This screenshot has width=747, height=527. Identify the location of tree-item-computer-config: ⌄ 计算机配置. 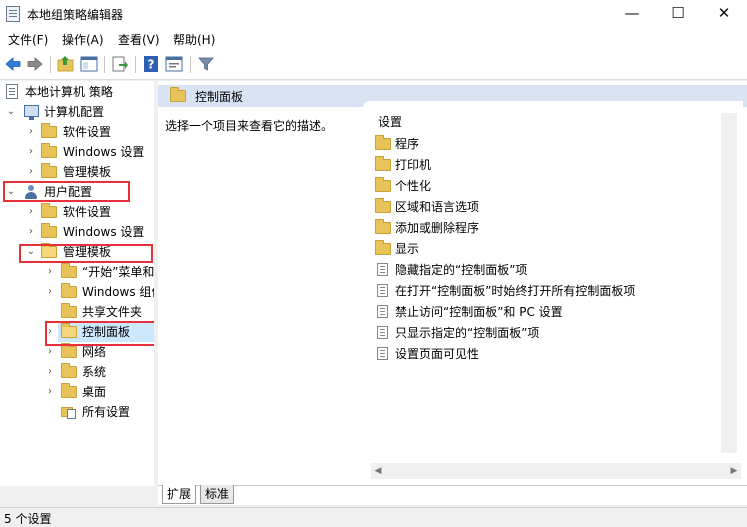
(77, 112).